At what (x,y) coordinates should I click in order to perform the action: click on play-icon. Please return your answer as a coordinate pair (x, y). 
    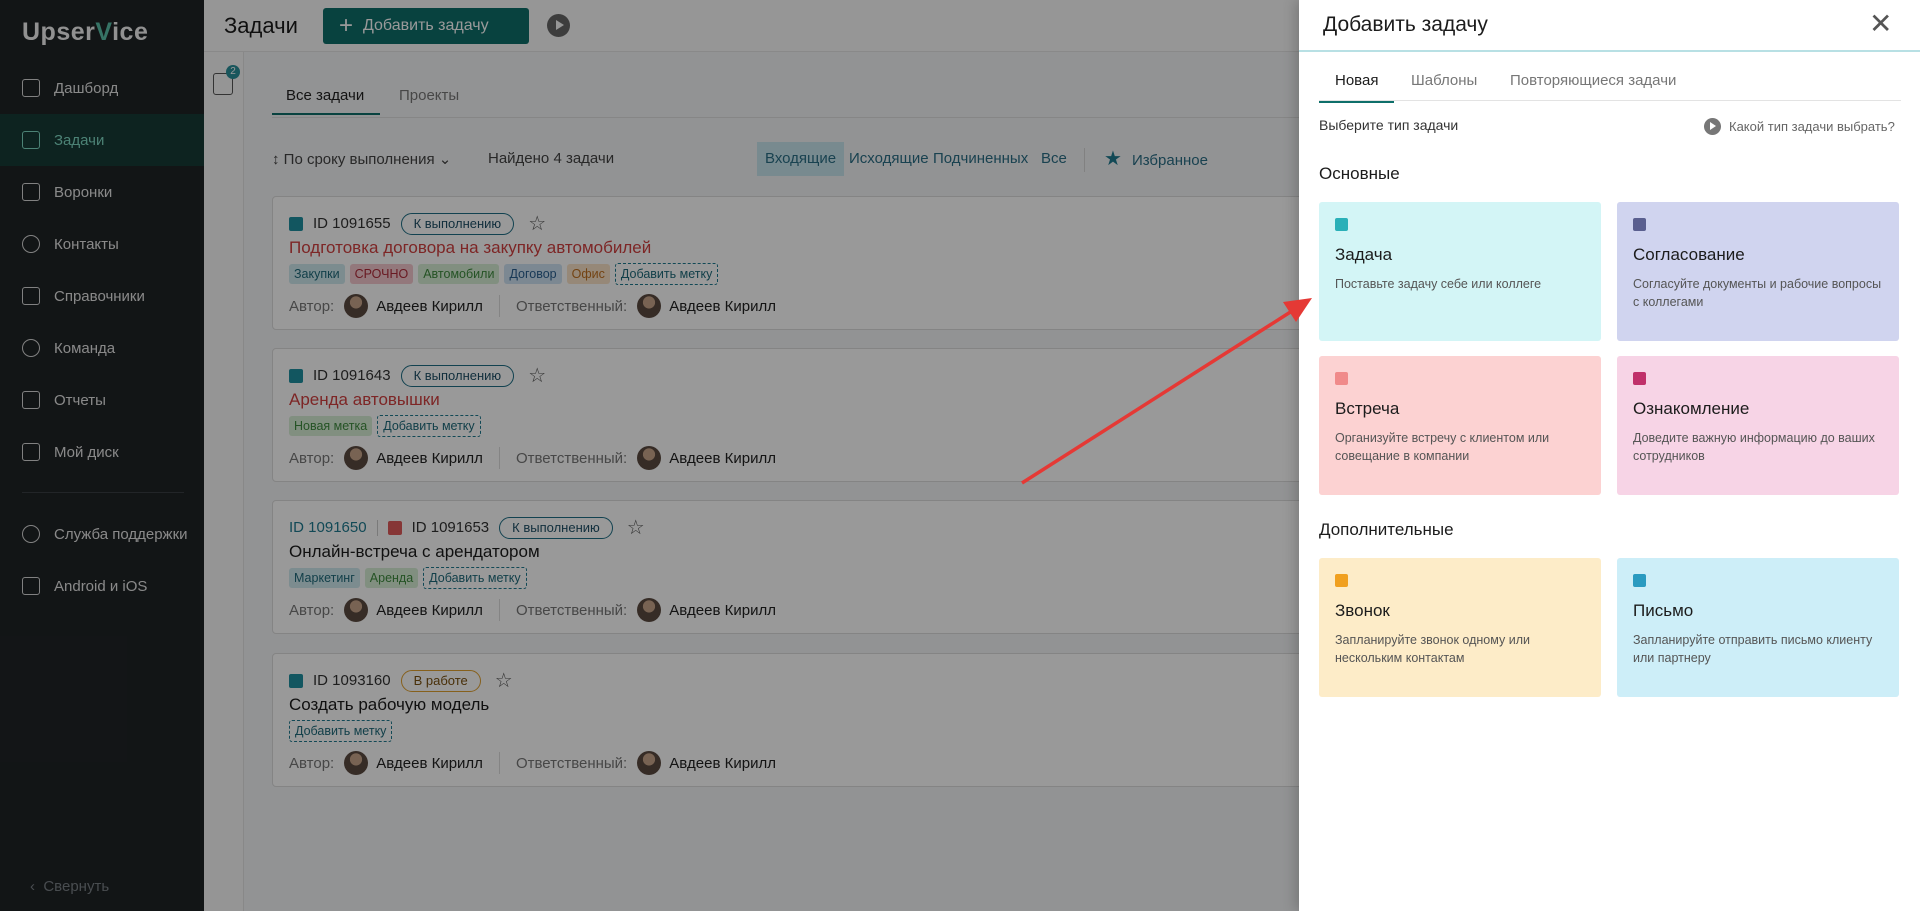
    Looking at the image, I should click on (1712, 126).